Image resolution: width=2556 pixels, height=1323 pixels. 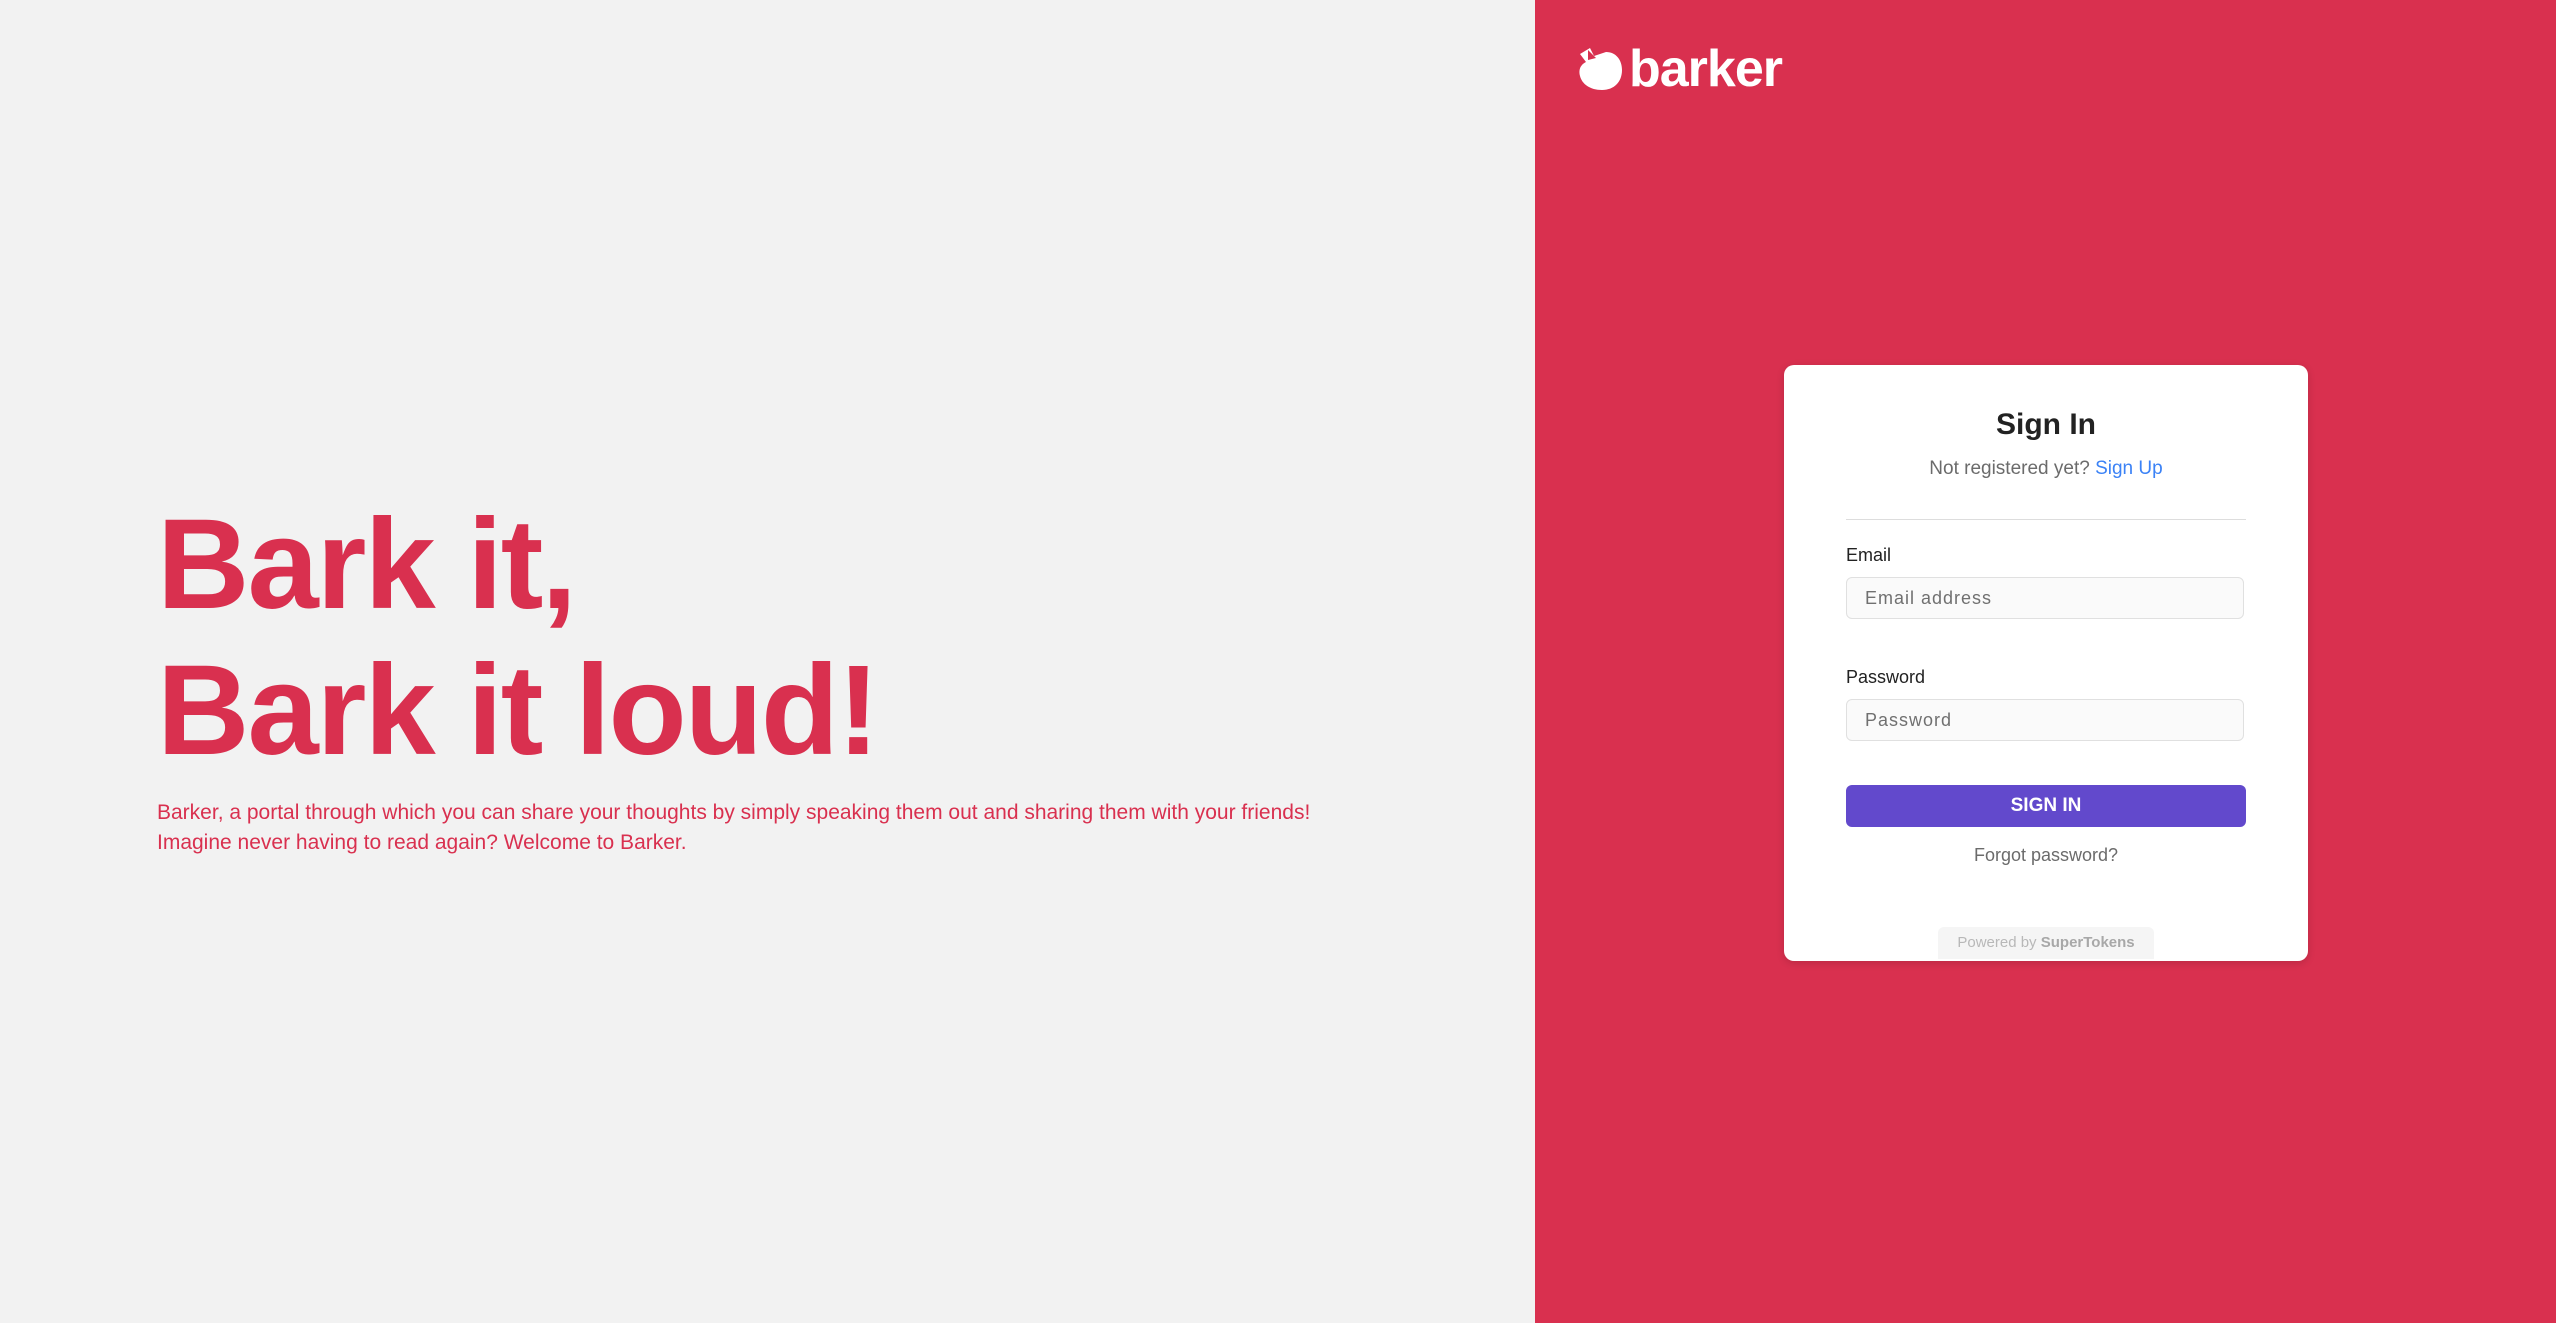 What do you see at coordinates (2046, 424) in the screenshot?
I see `signin-title: Sign In` at bounding box center [2046, 424].